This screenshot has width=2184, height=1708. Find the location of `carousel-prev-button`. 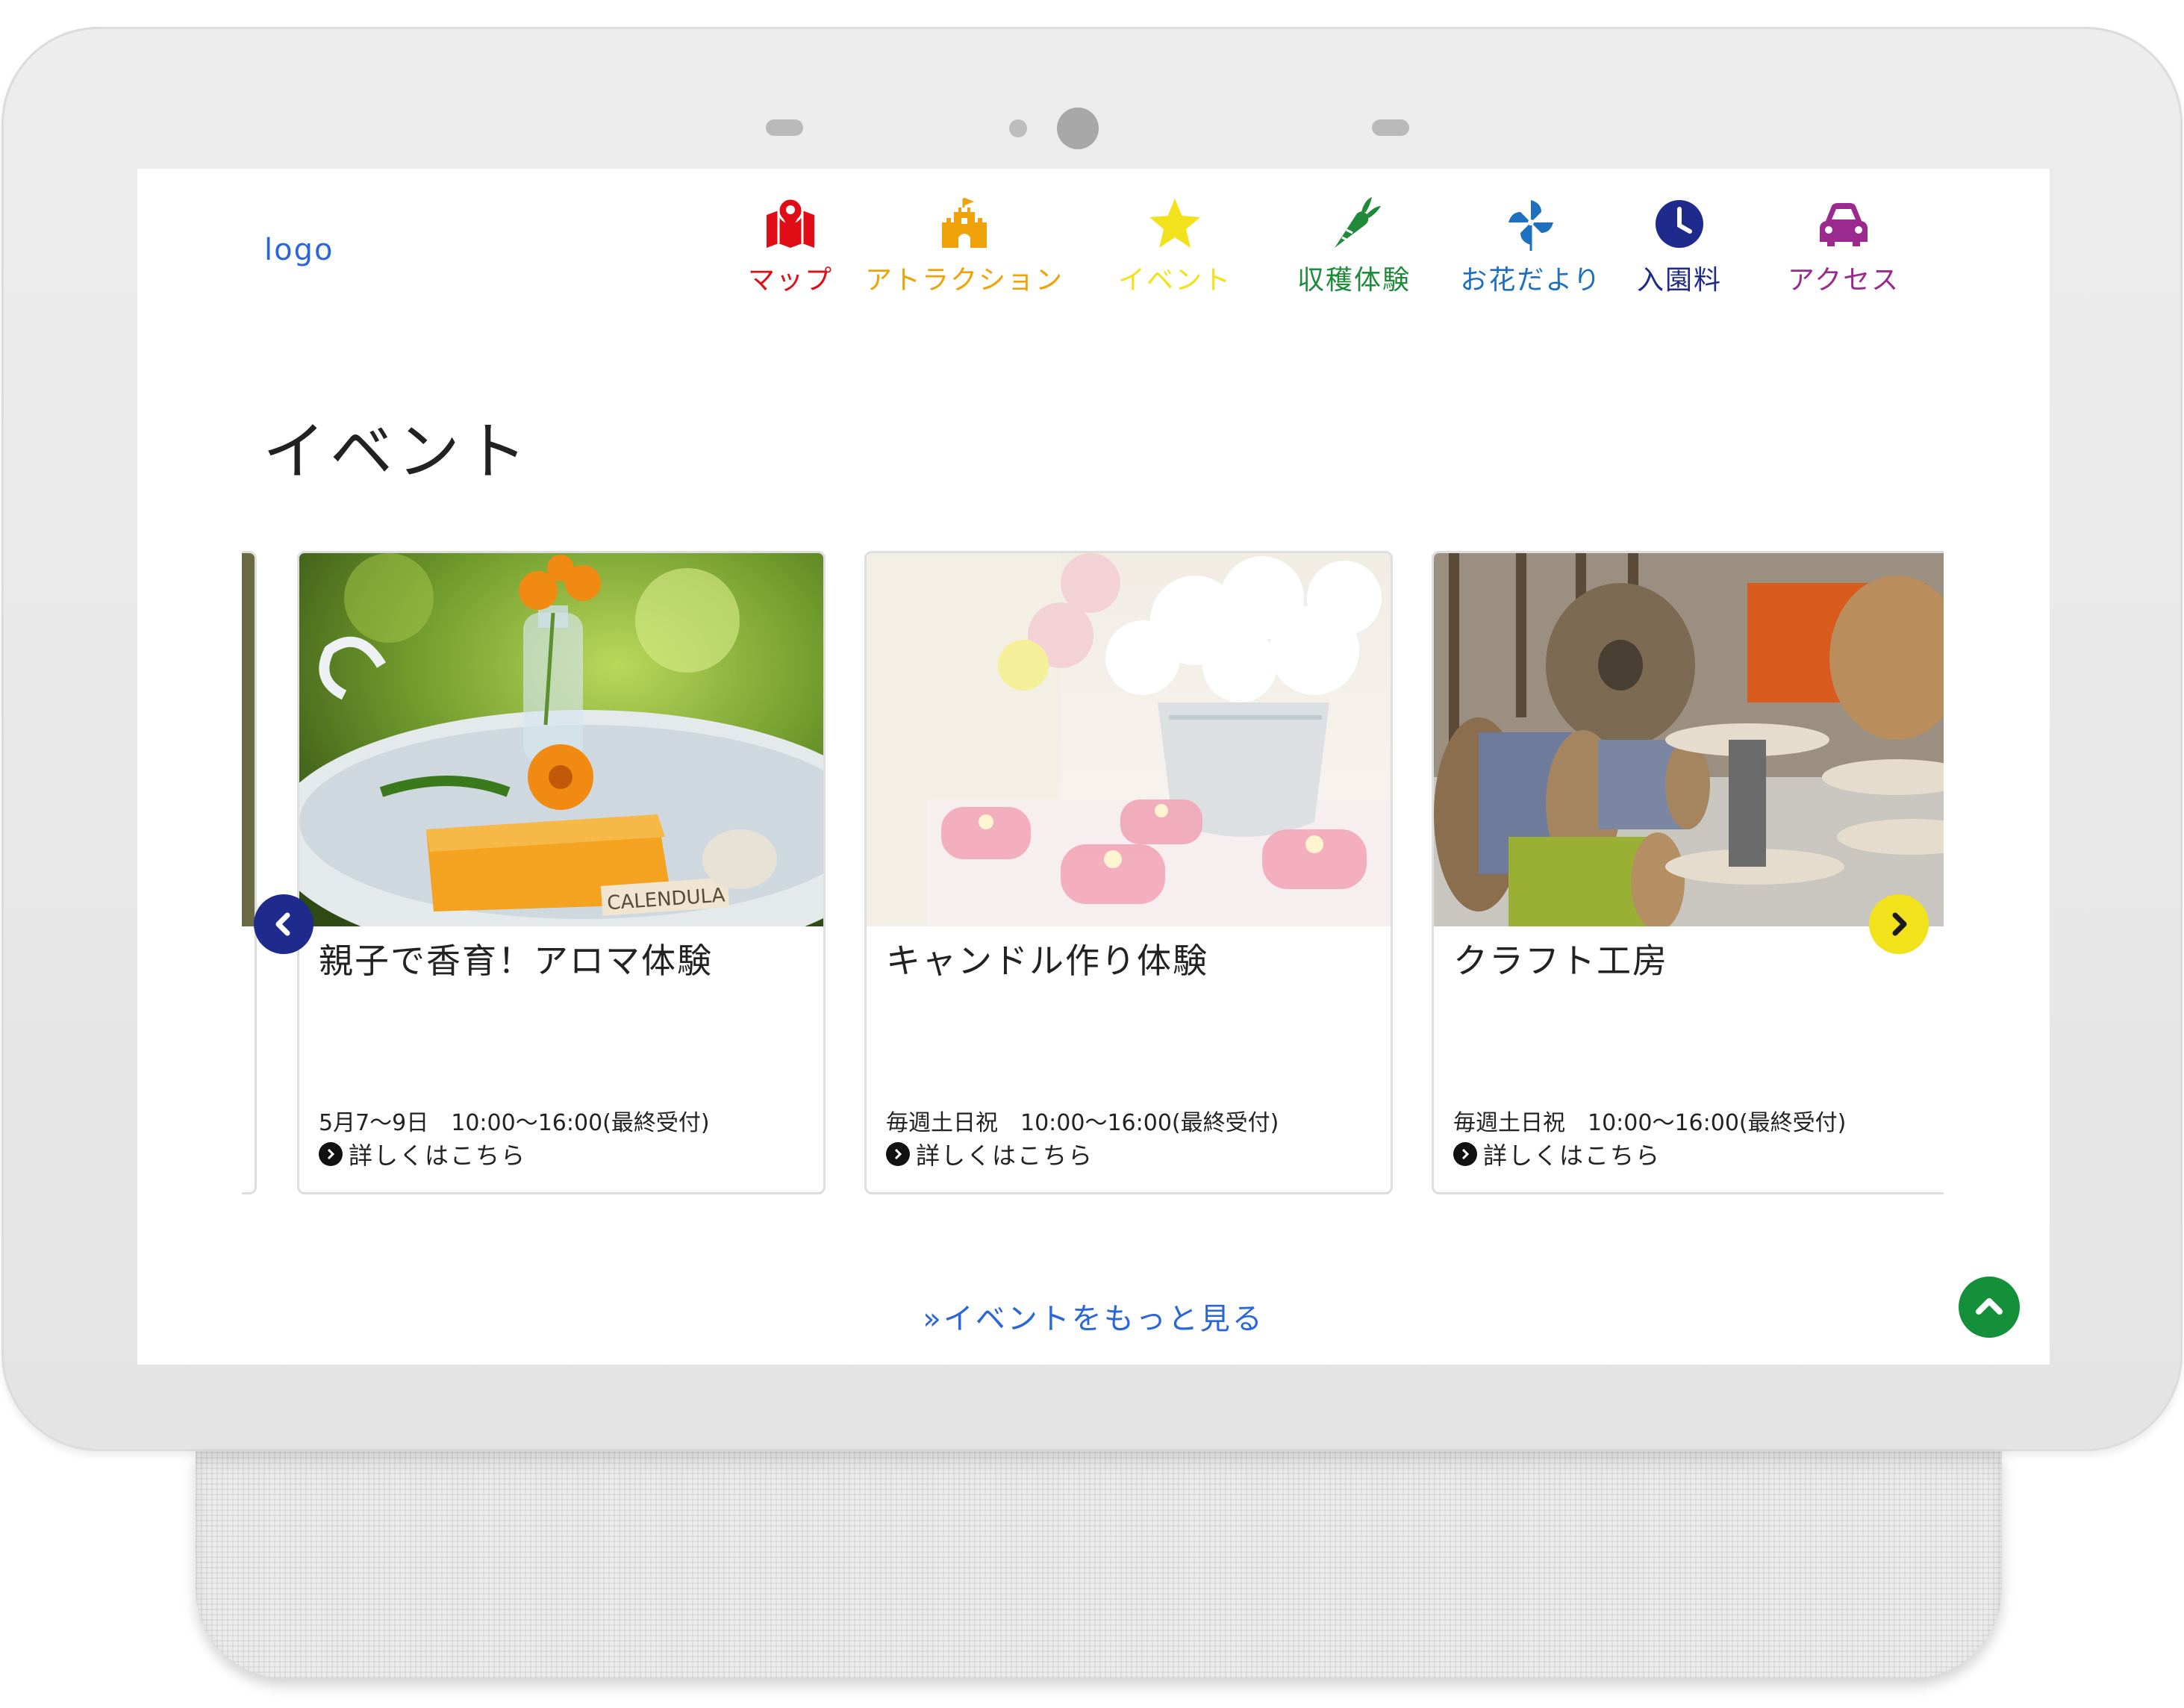

carousel-prev-button is located at coordinates (283, 924).